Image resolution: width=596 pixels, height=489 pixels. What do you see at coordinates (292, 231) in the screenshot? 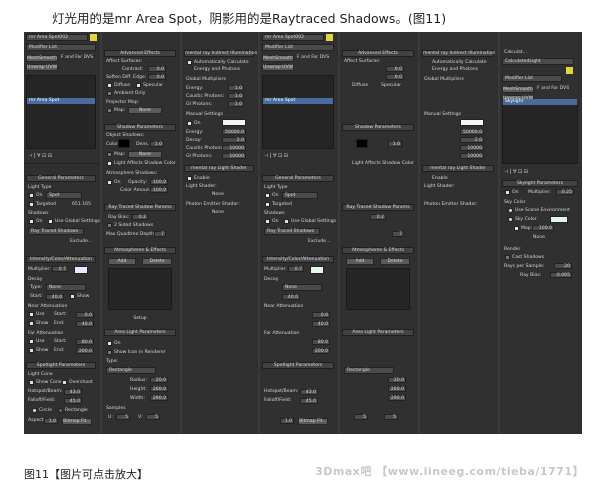
I see `shadow-type-dropdown-2: Ray Traced Shadows` at bounding box center [292, 231].